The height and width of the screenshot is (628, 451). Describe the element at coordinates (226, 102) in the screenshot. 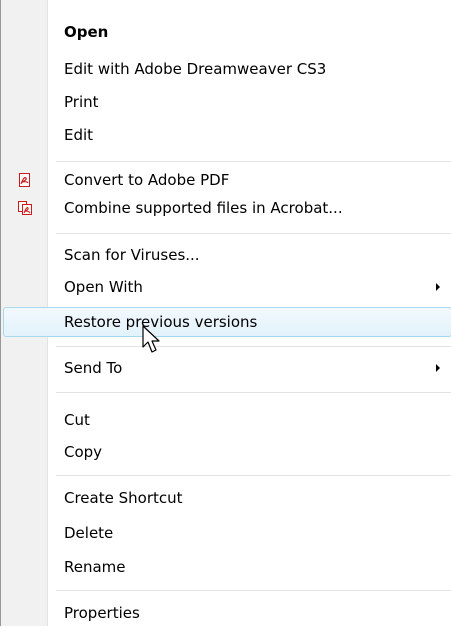

I see `menu-item-print: Print` at that location.